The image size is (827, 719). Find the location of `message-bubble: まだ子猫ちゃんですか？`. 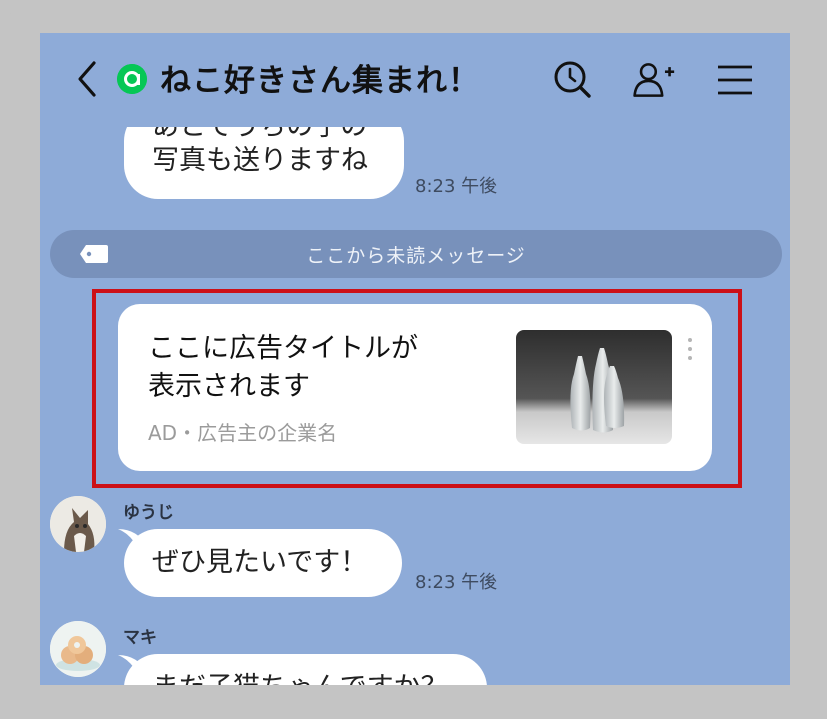

message-bubble: まだ子猫ちゃんですか？ is located at coordinates (305, 669).